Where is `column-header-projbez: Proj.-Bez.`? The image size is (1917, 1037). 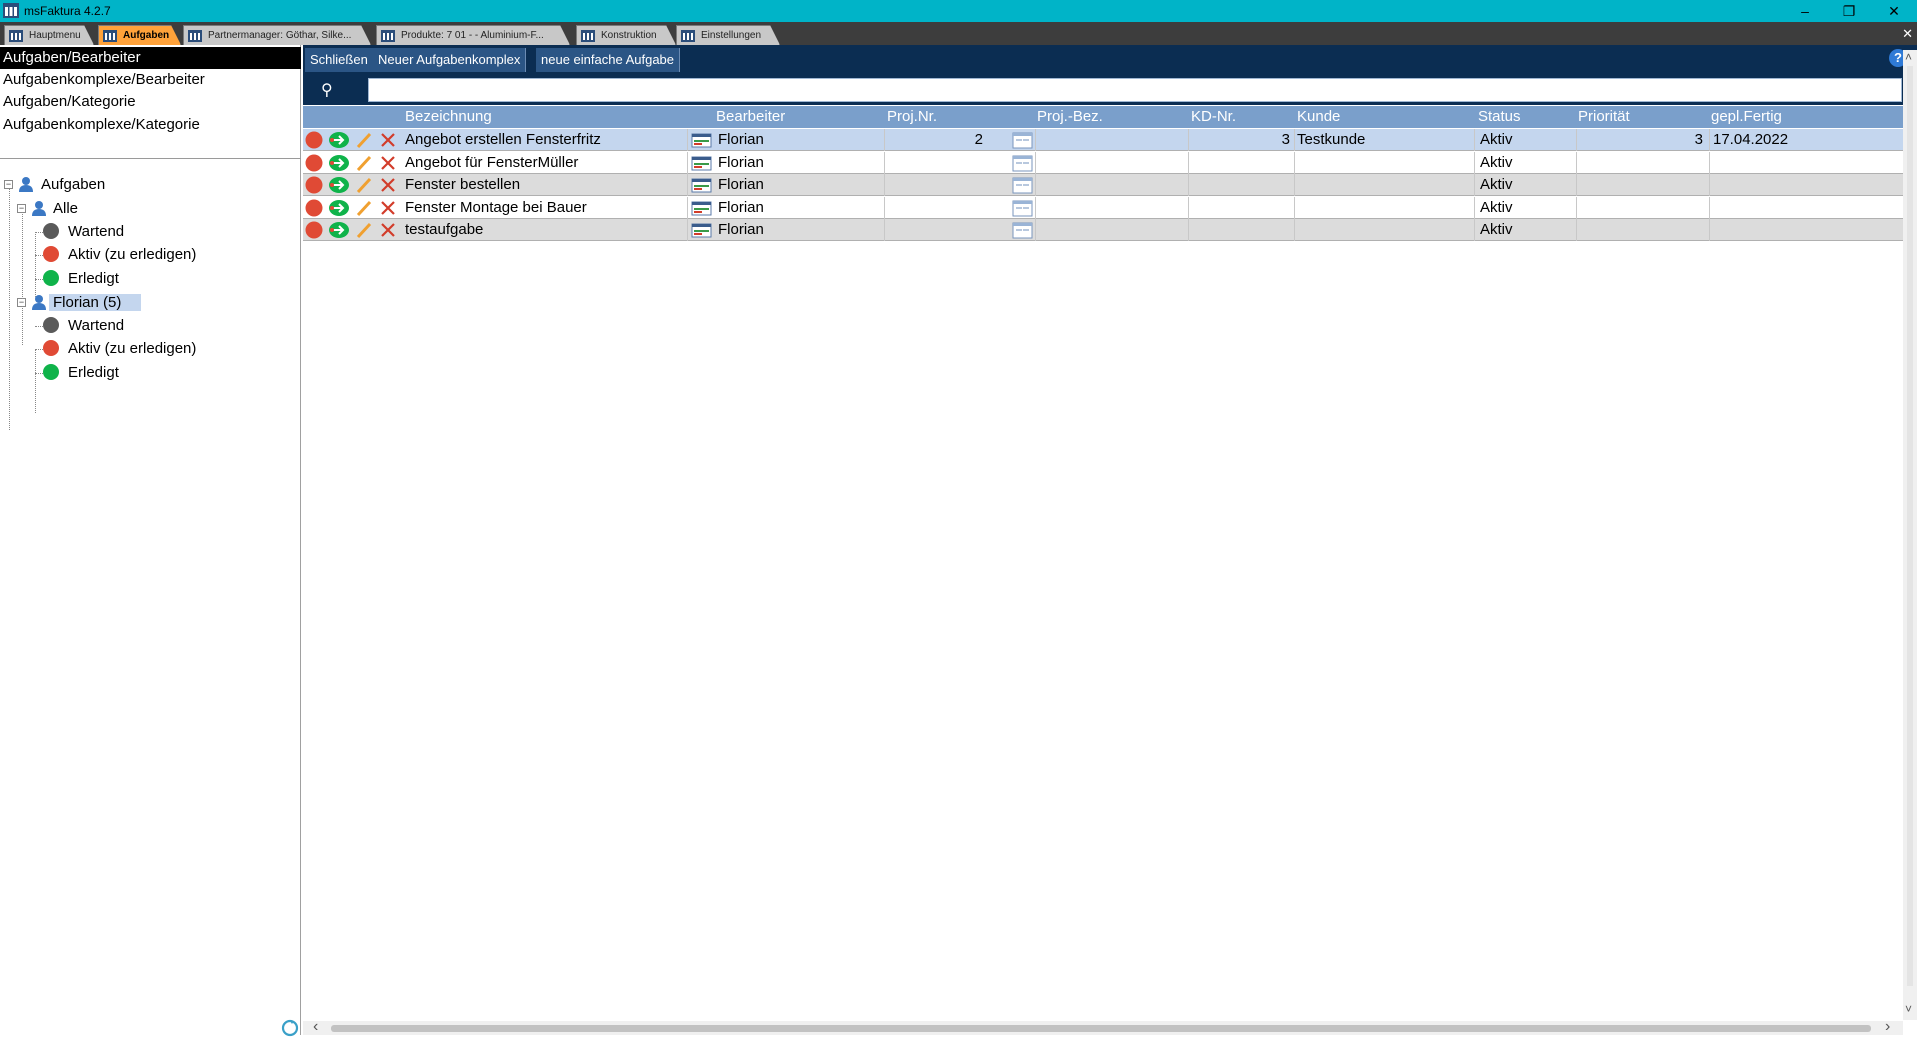 column-header-projbez: Proj.-Bez. is located at coordinates (1069, 117).